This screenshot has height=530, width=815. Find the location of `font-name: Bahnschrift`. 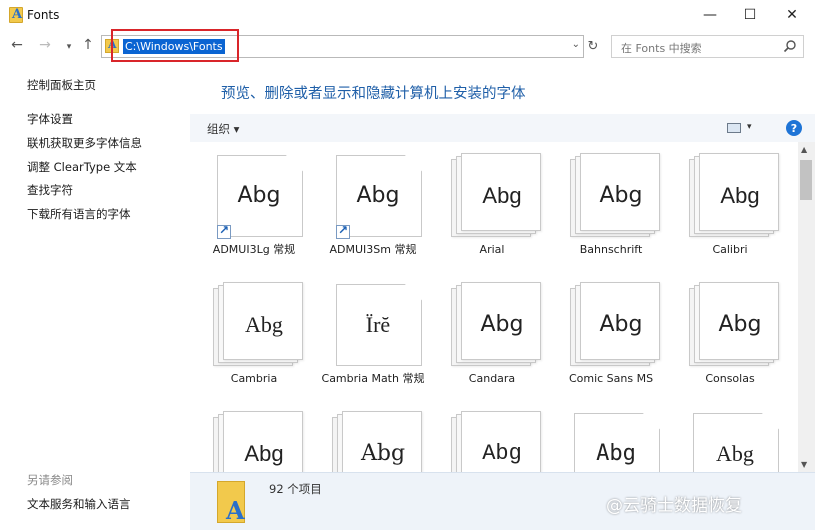

font-name: Bahnschrift is located at coordinates (611, 249).